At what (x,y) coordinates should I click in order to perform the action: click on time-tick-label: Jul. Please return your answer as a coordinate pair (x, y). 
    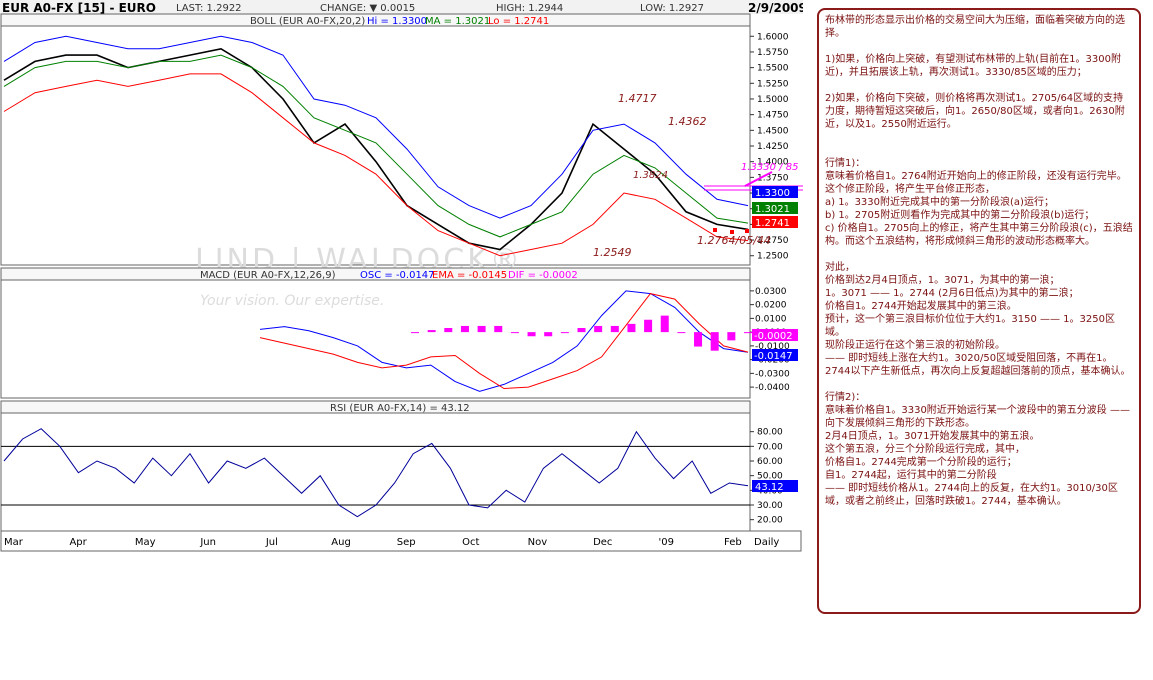
    Looking at the image, I should click on (271, 542).